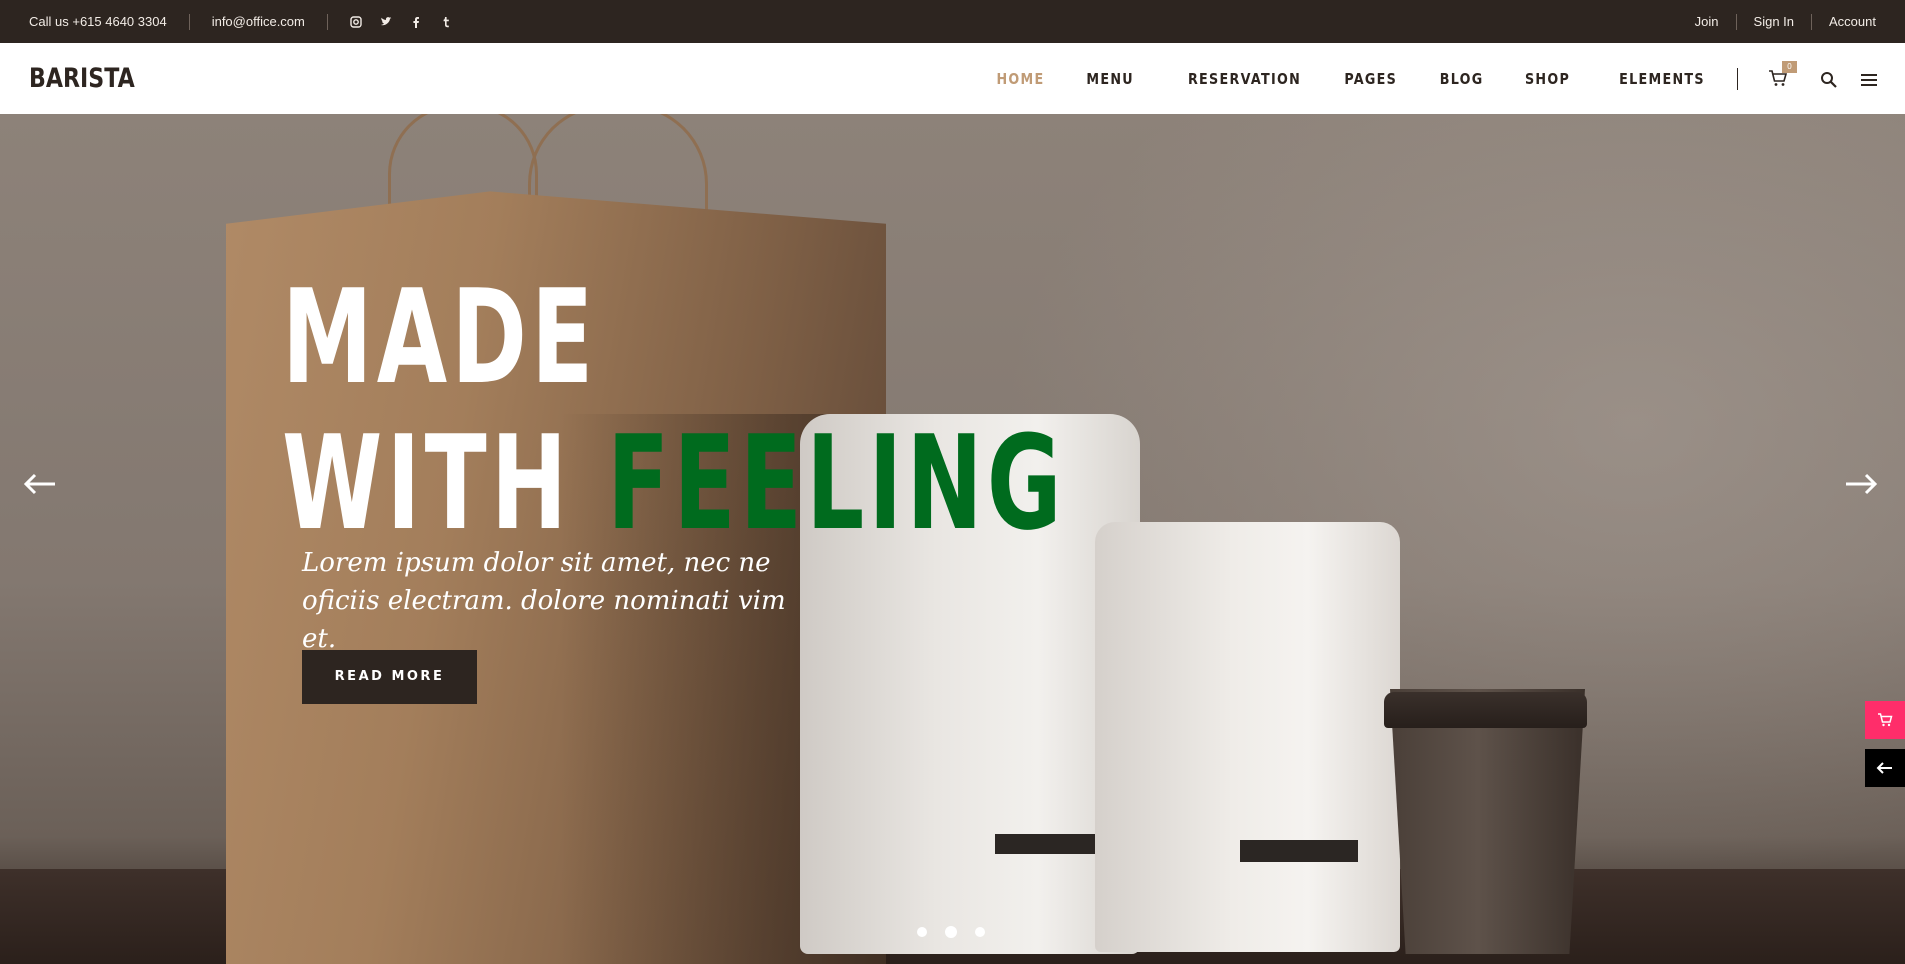  Describe the element at coordinates (1662, 79) in the screenshot. I see `nav-elements: ELEMENTS` at that location.